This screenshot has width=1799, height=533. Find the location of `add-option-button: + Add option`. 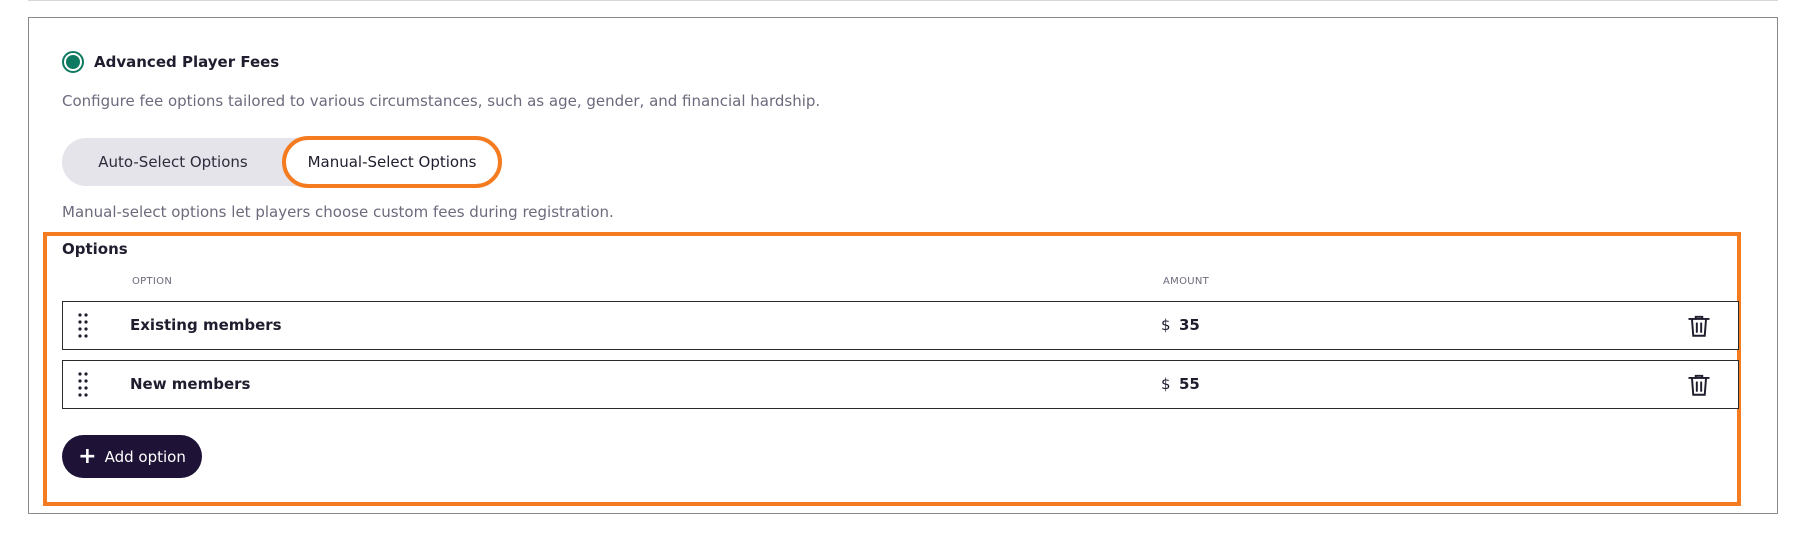

add-option-button: + Add option is located at coordinates (132, 456).